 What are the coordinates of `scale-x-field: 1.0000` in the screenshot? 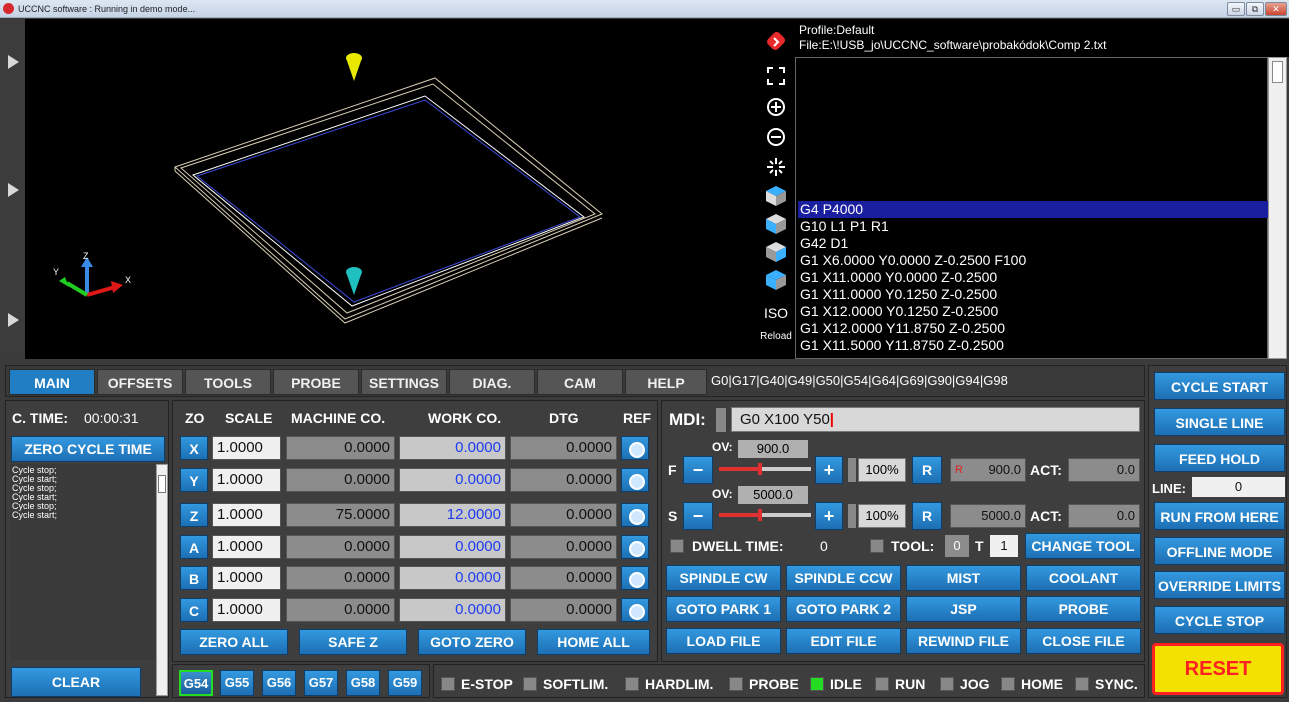 It's located at (246, 448).